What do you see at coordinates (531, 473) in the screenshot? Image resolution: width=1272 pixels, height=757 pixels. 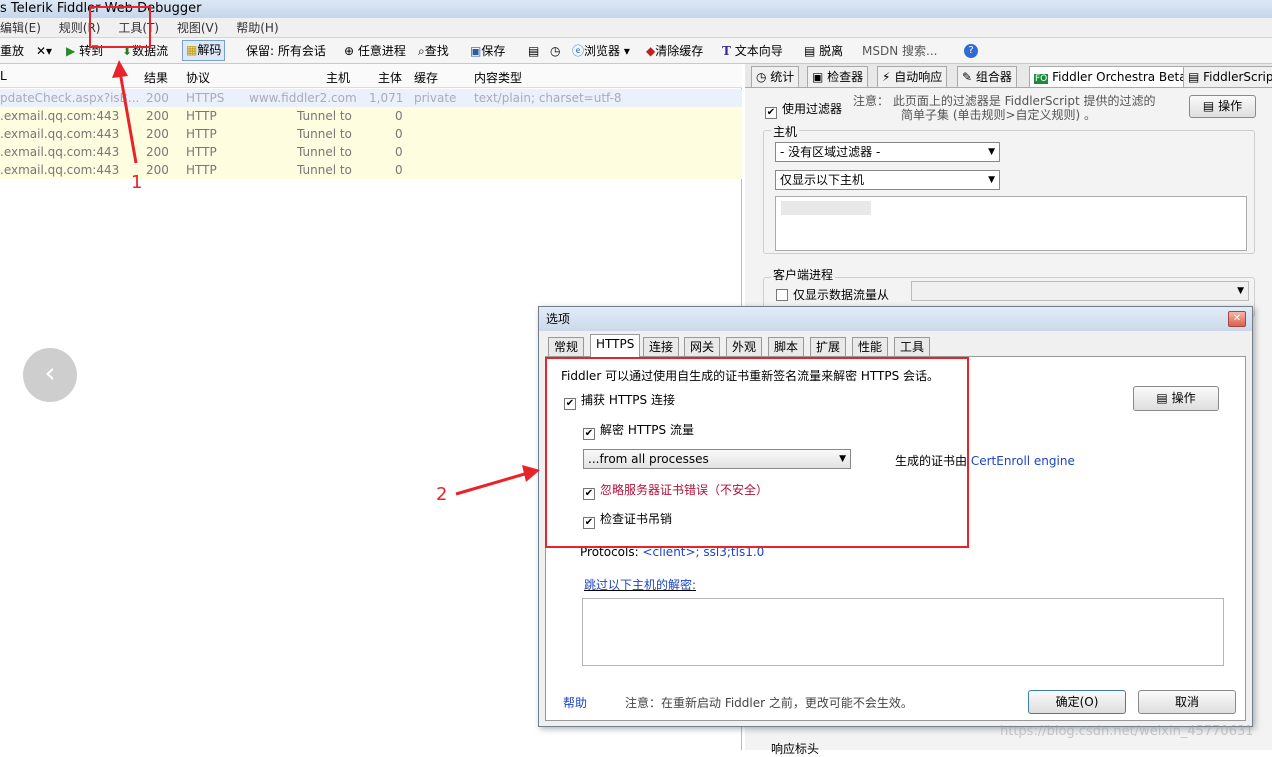 I see `arrow-2-head` at bounding box center [531, 473].